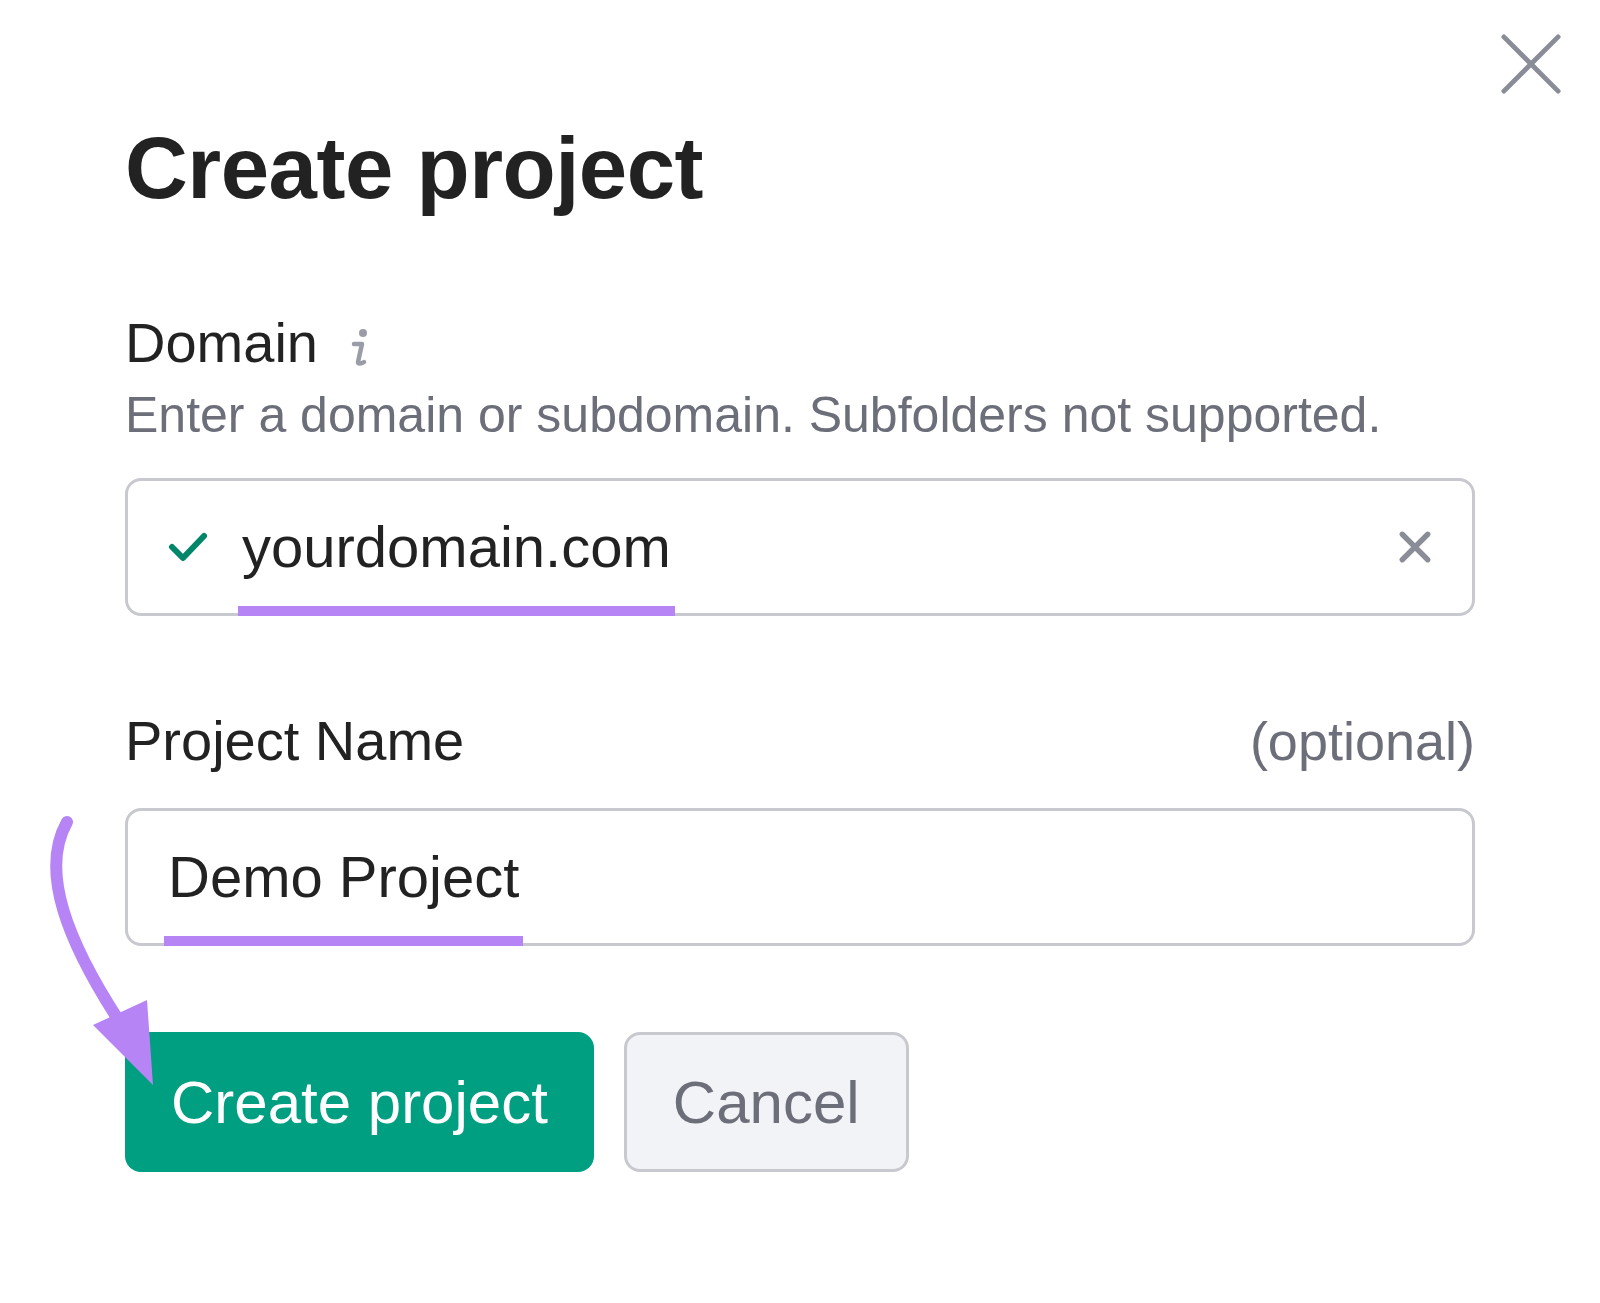 This screenshot has width=1600, height=1303. Describe the element at coordinates (754, 415) in the screenshot. I see `field-hint: Enter a domain or subdomain. Subfolders not supported.` at that location.